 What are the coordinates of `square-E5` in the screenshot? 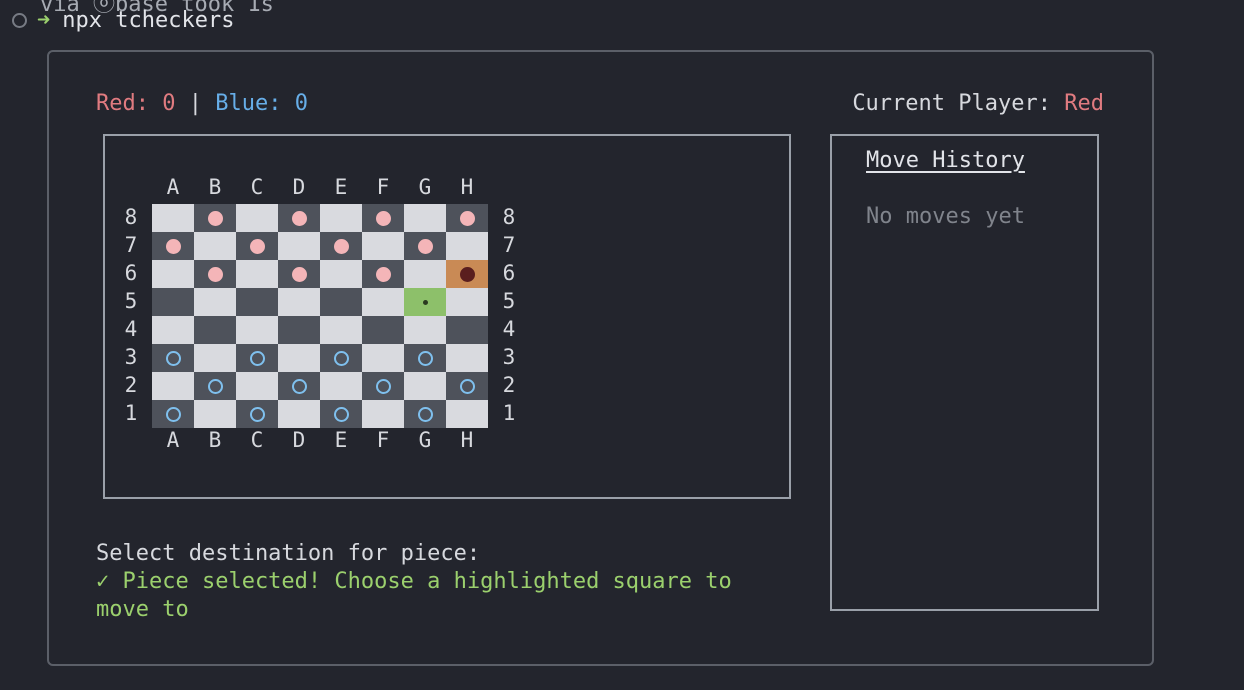 It's located at (341, 302).